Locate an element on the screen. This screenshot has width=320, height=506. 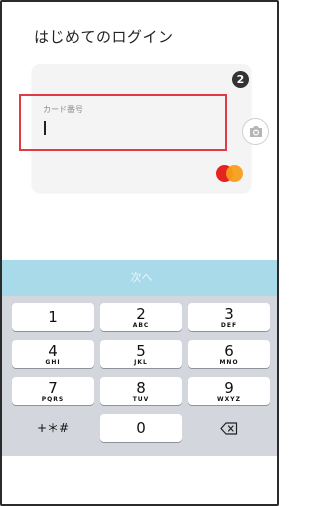
key-symbols: +＊# is located at coordinates (53, 428).